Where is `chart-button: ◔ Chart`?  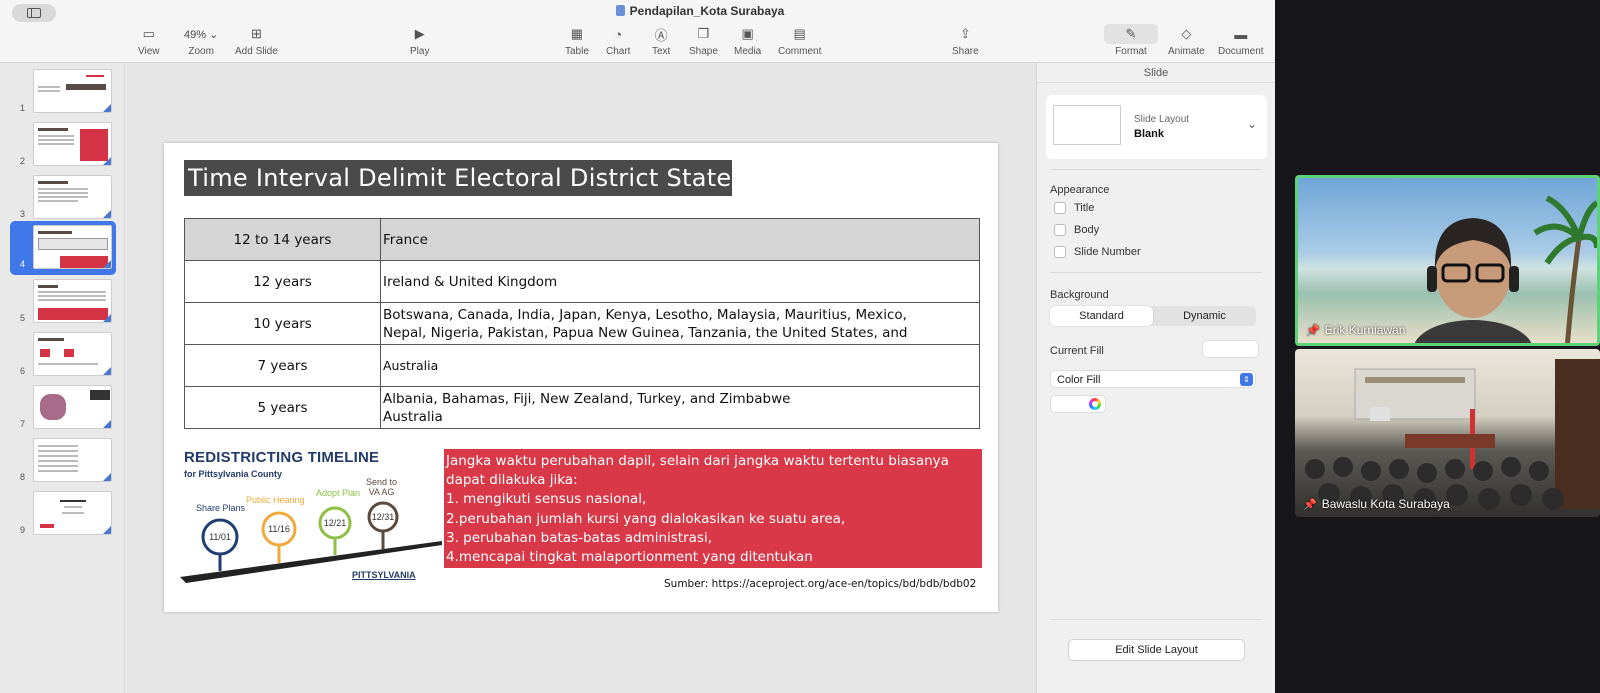 chart-button: ◔ Chart is located at coordinates (618, 41).